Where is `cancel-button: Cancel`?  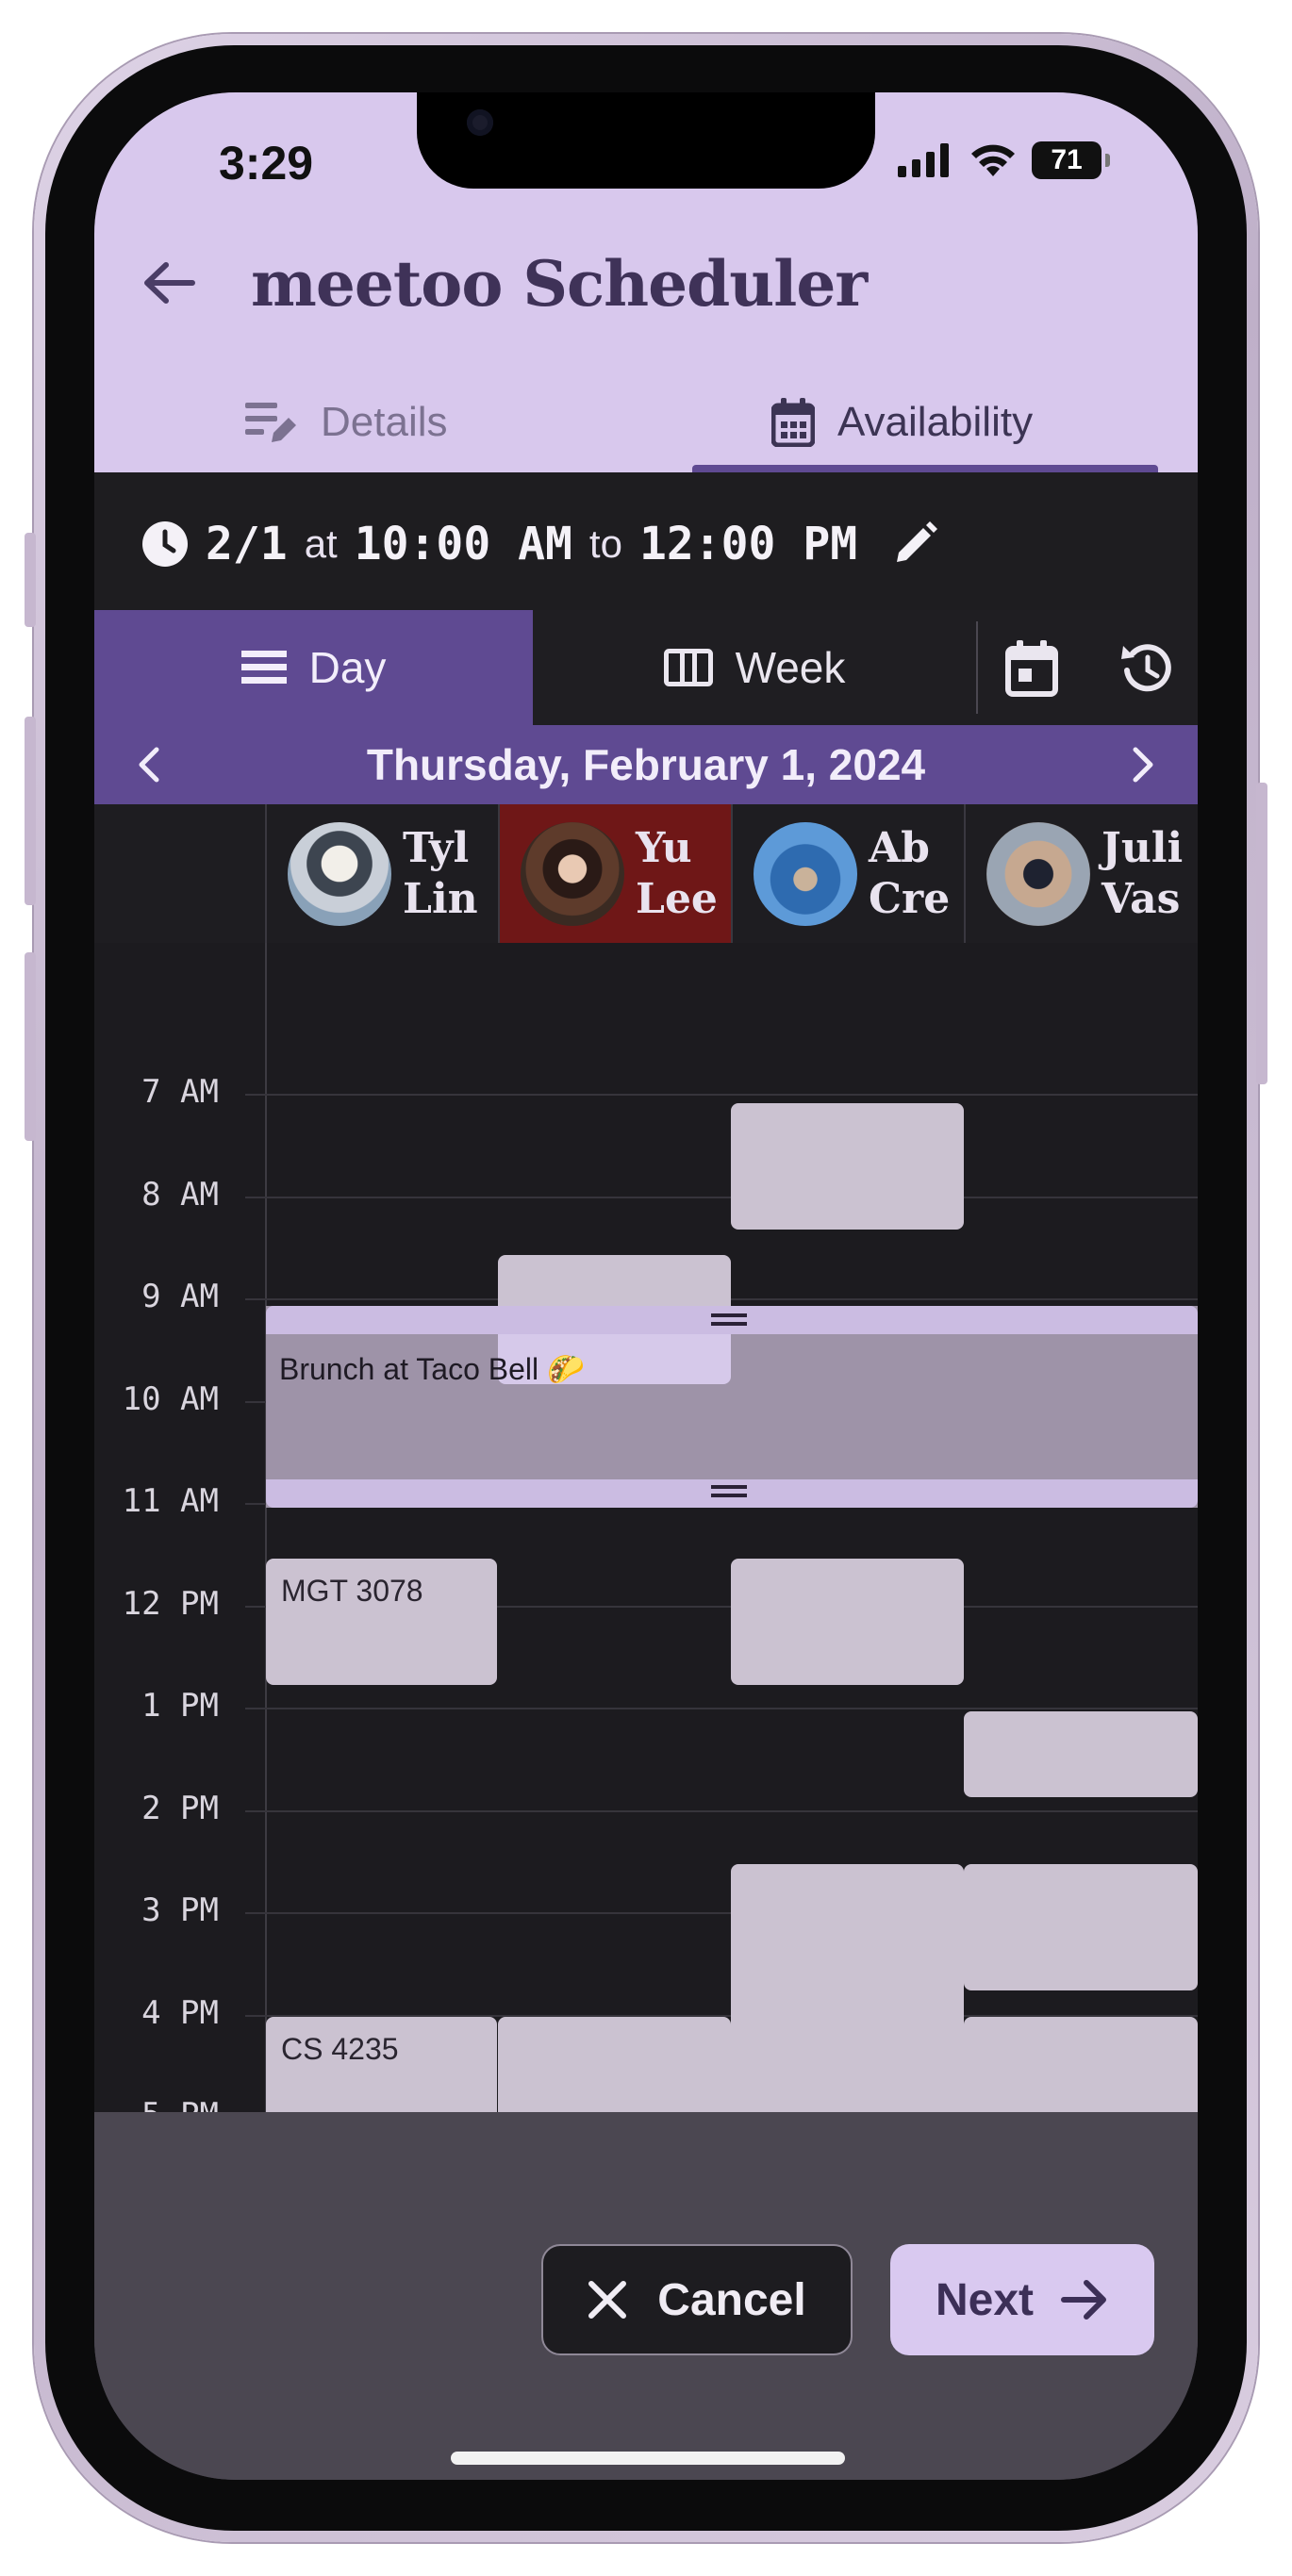
cancel-button: Cancel is located at coordinates (697, 2299).